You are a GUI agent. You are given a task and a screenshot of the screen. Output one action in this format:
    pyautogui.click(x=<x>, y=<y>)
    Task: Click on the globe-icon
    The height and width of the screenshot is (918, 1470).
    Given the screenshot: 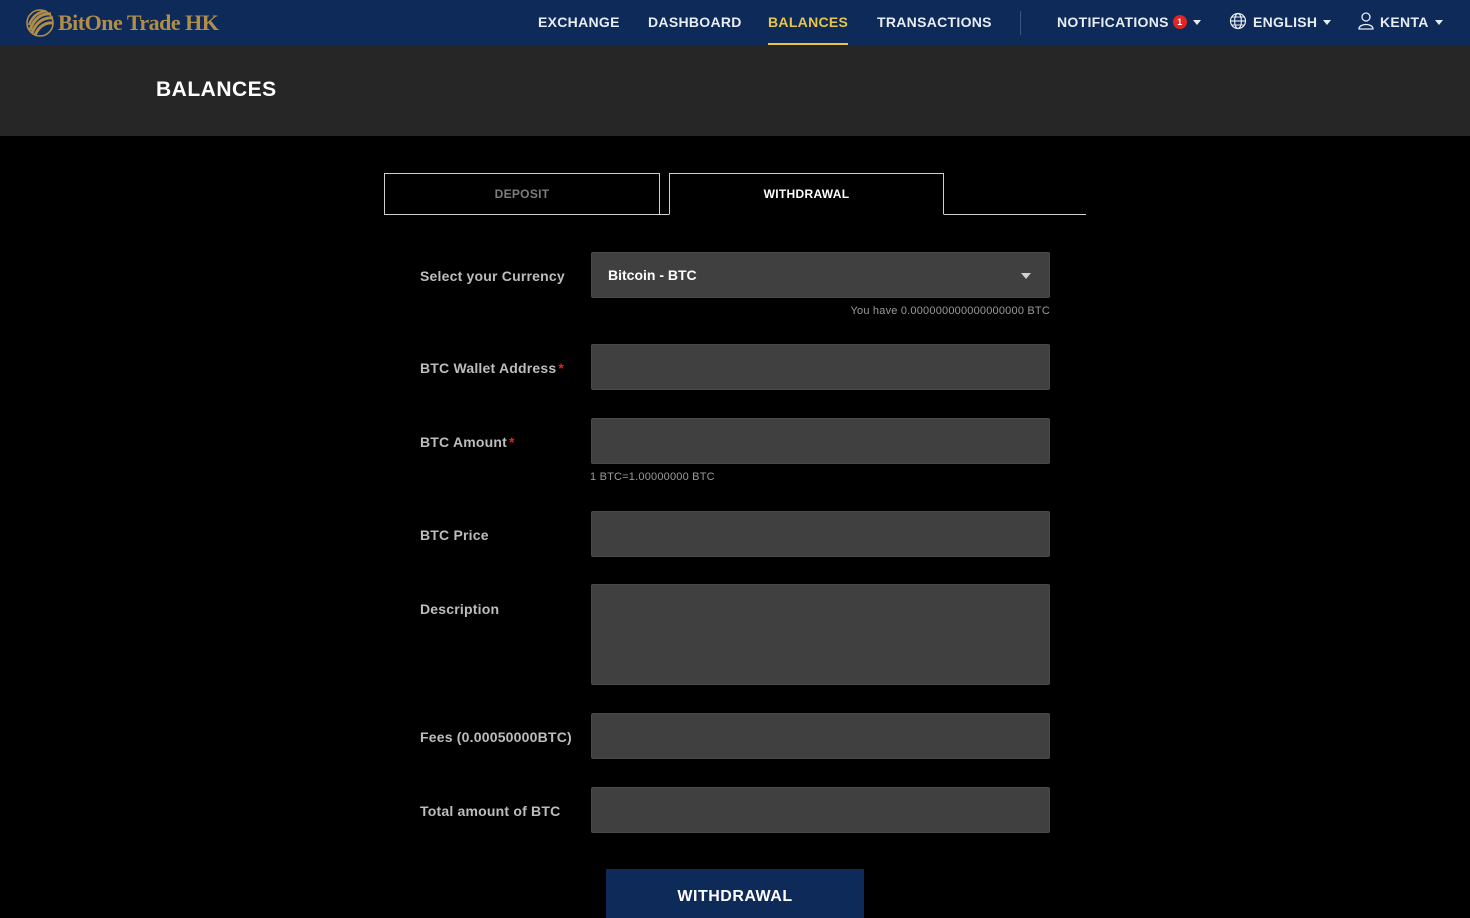 What is the action you would take?
    pyautogui.click(x=1238, y=21)
    